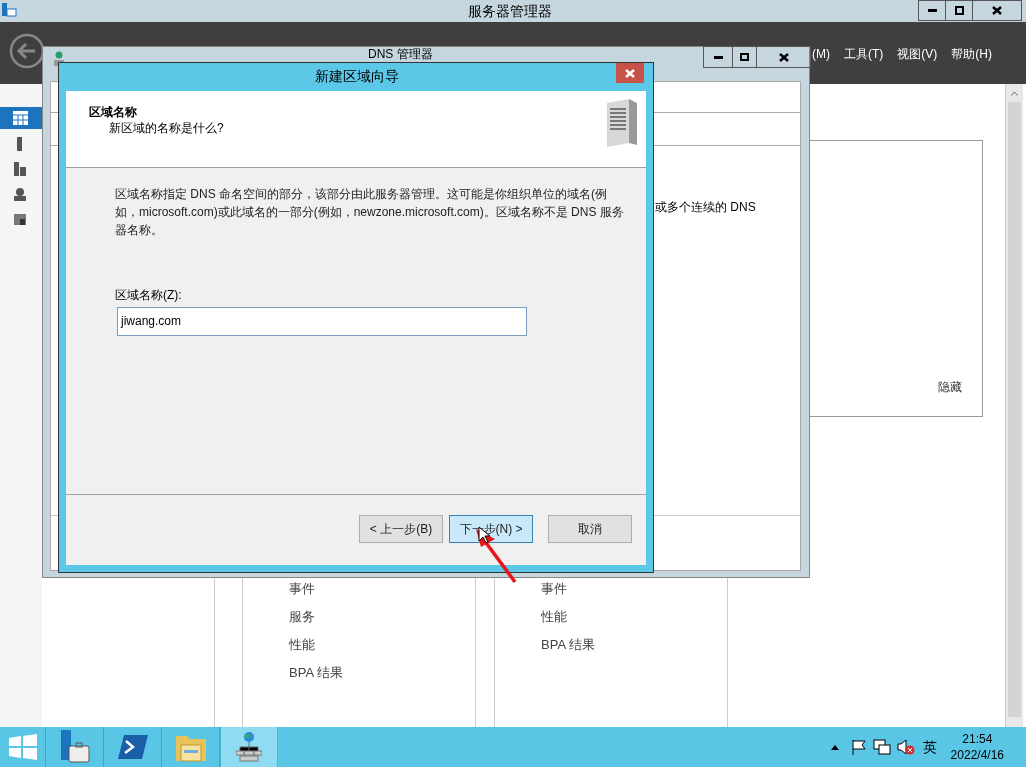 The width and height of the screenshot is (1026, 767). Describe the element at coordinates (370, 212) in the screenshot. I see `wizard-description: 区域名称指定 DNS 命名空间的部分，该部分由此服务器管理。这可能是你组织单位的域名(例如，microsoft.com)或此域名的一部分(例如，newzone.microsoft.com)。区域名称不是 DNS 服务器名称。` at that location.